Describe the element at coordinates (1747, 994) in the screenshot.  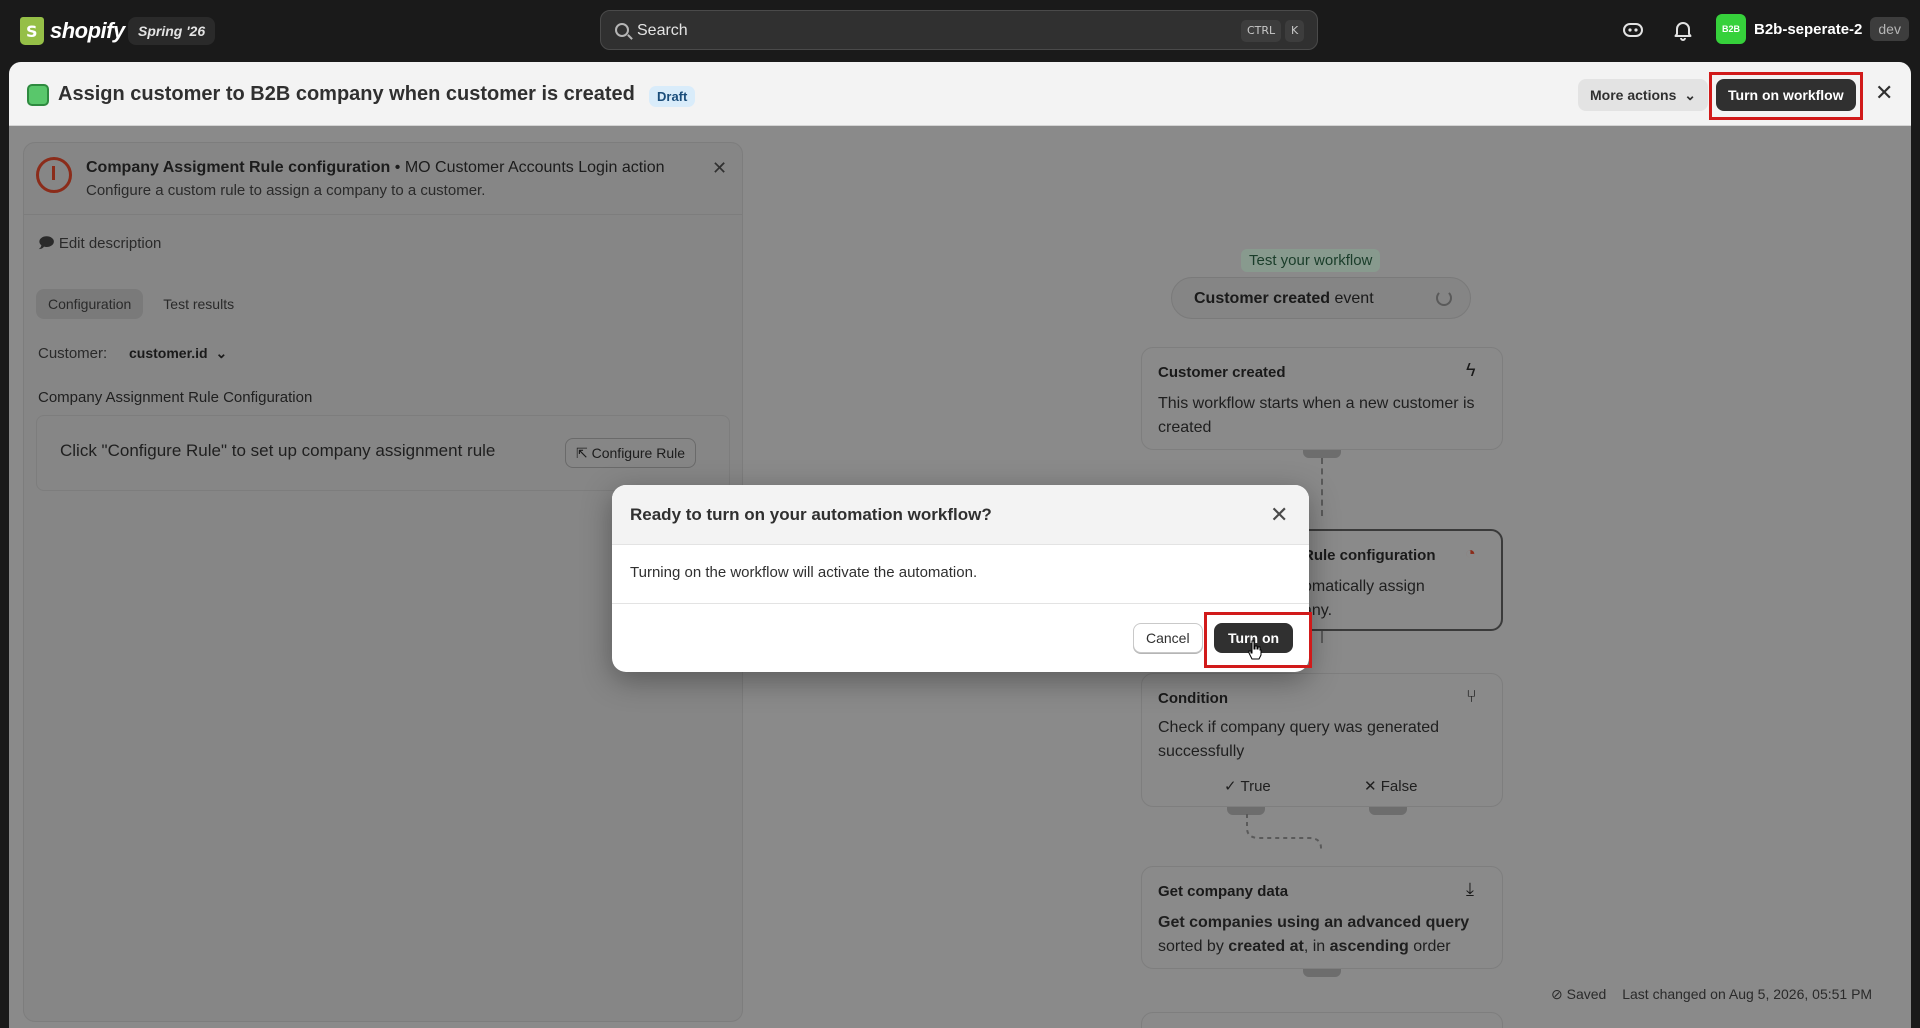
I see `last-changed: Last changed on Aug 5, 2026, 05:51 PM` at that location.